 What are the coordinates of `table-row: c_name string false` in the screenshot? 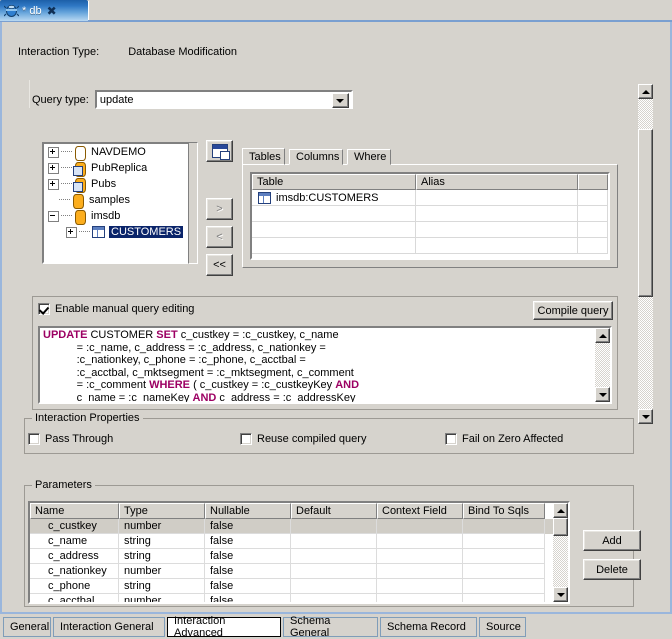 It's located at (299, 541).